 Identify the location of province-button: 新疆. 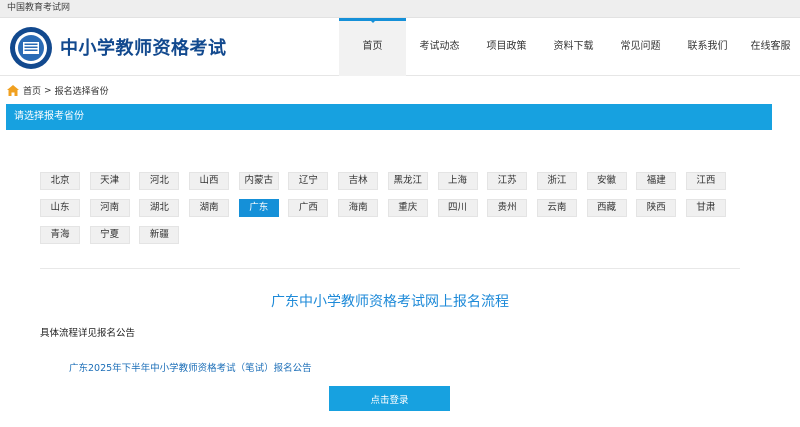
(159, 235).